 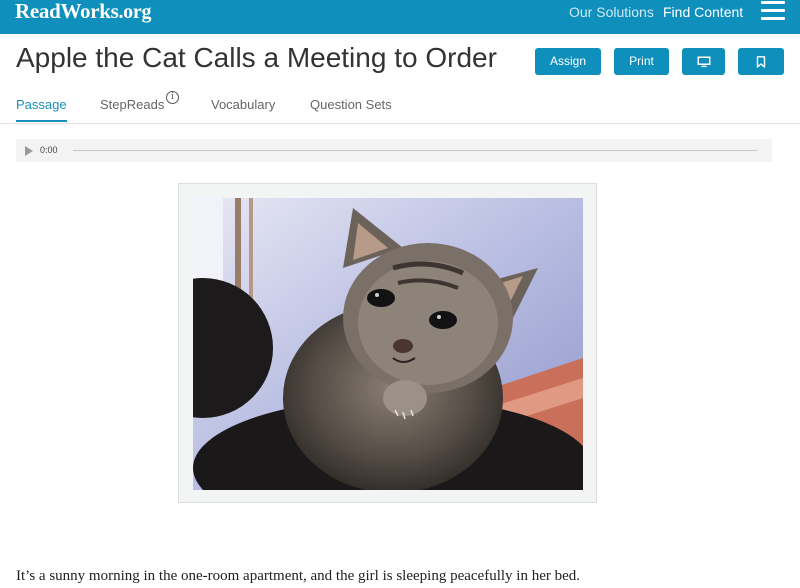 What do you see at coordinates (132, 105) in the screenshot?
I see `tab-stepreads: StepReads` at bounding box center [132, 105].